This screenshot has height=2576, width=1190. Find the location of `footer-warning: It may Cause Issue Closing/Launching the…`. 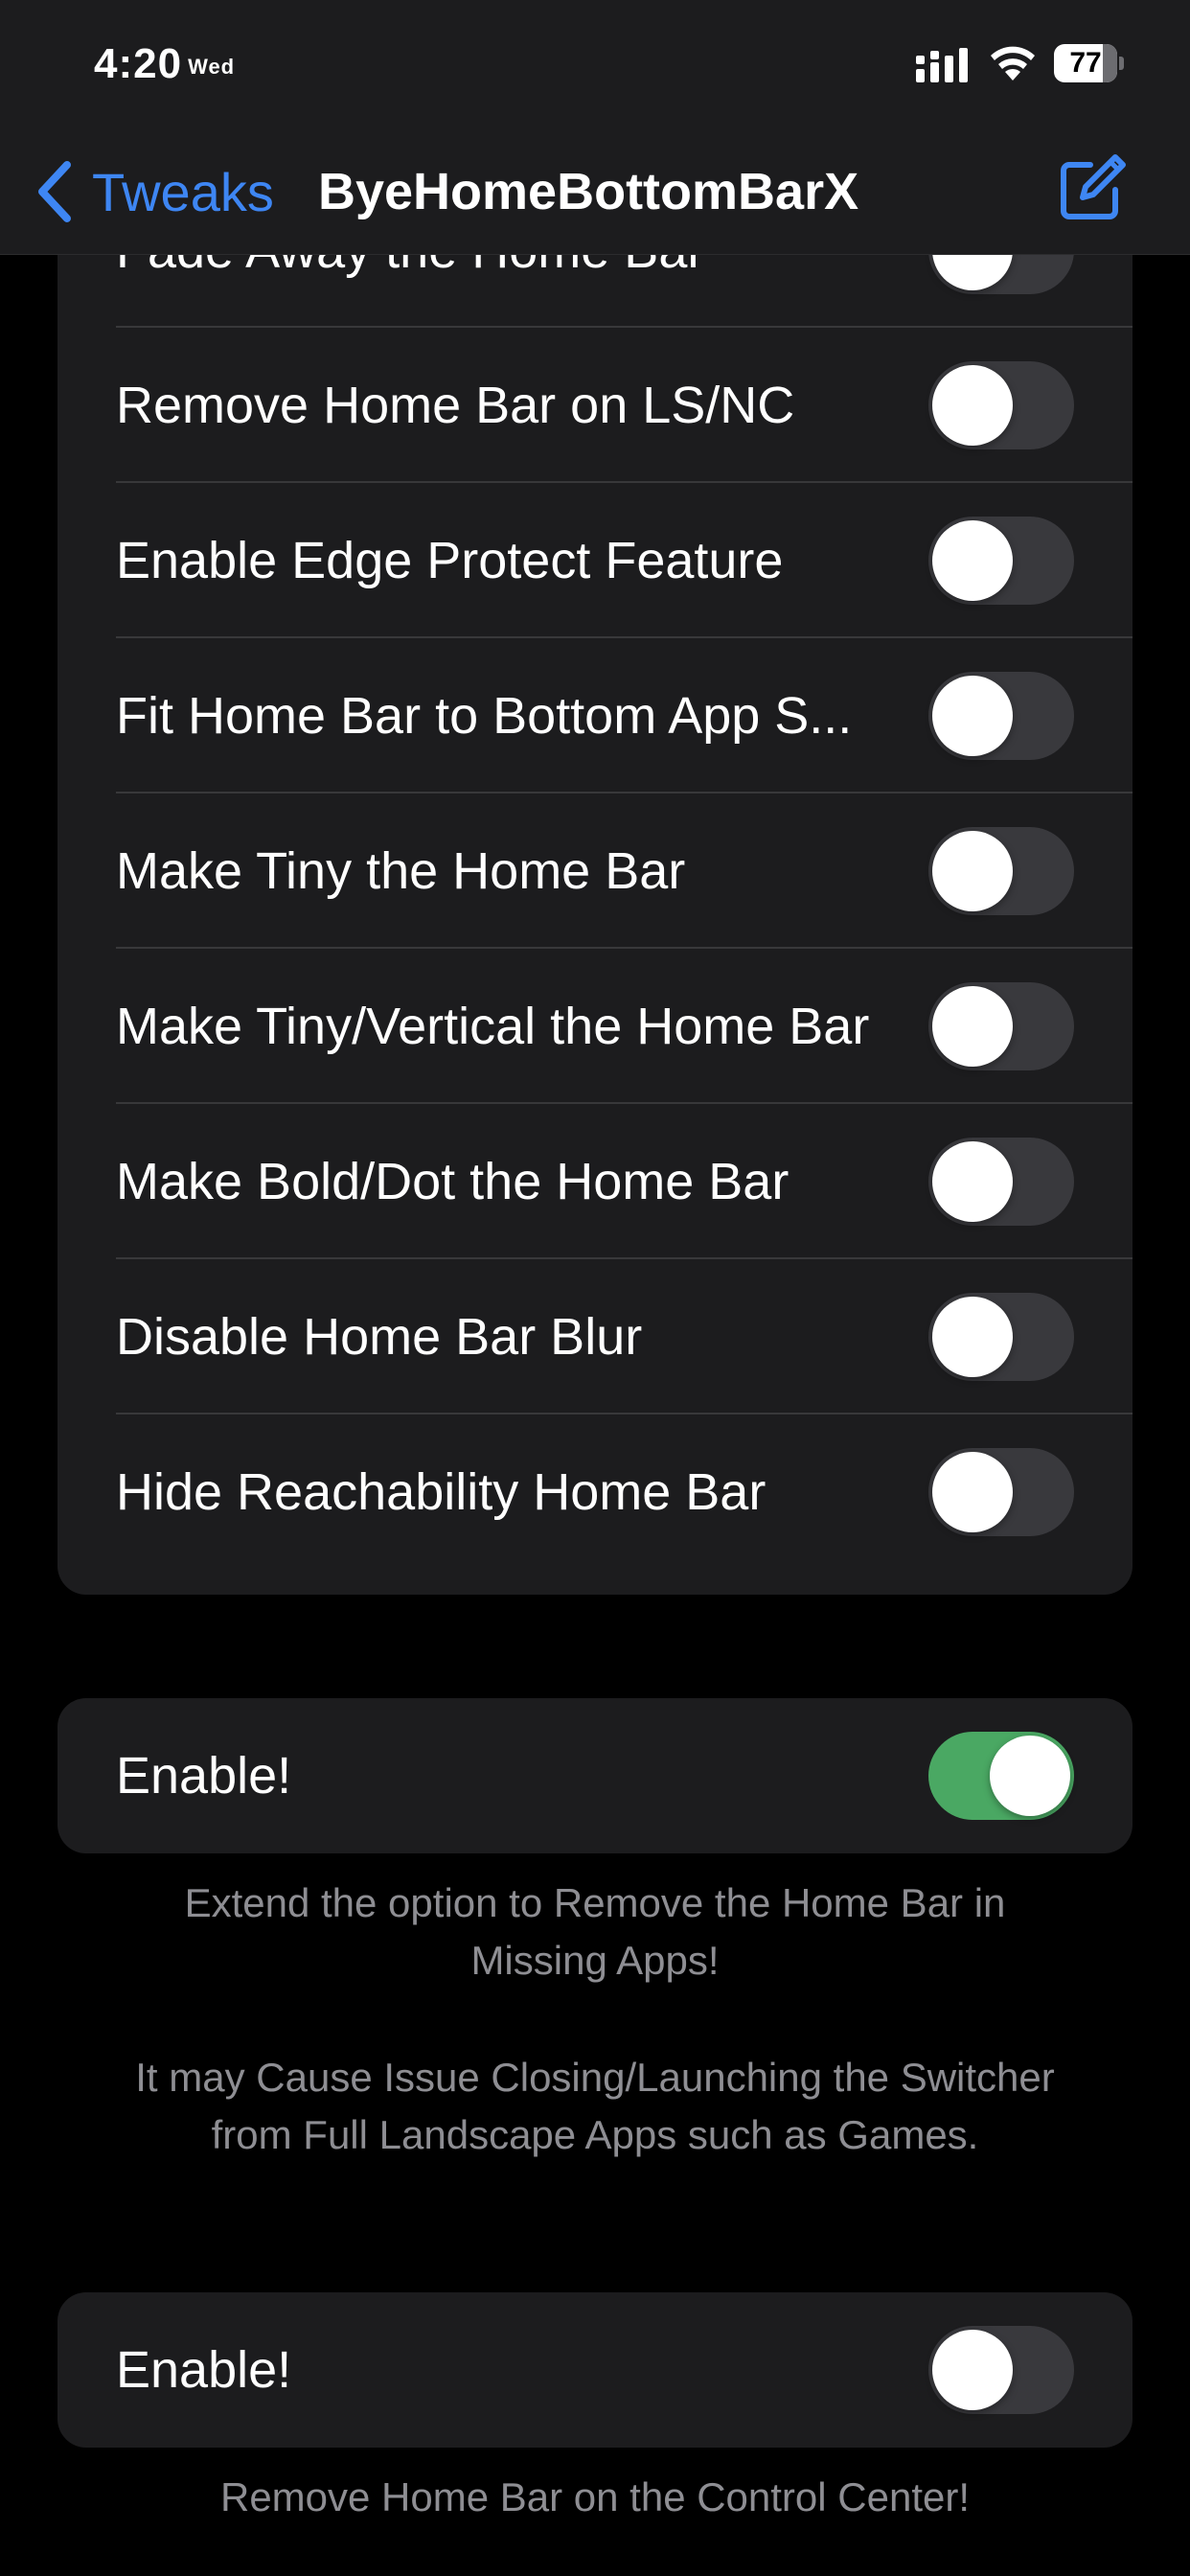

footer-warning: It may Cause Issue Closing/Launching the… is located at coordinates (595, 2106).